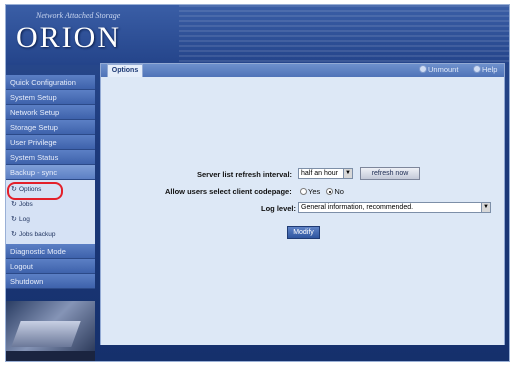 The width and height of the screenshot is (514, 365). I want to click on codepage-radio-group: Yes No, so click(320, 191).